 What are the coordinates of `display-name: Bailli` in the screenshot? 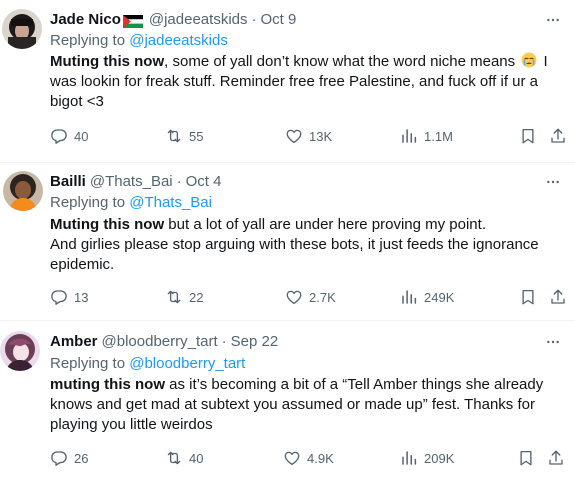 It's located at (68, 182).